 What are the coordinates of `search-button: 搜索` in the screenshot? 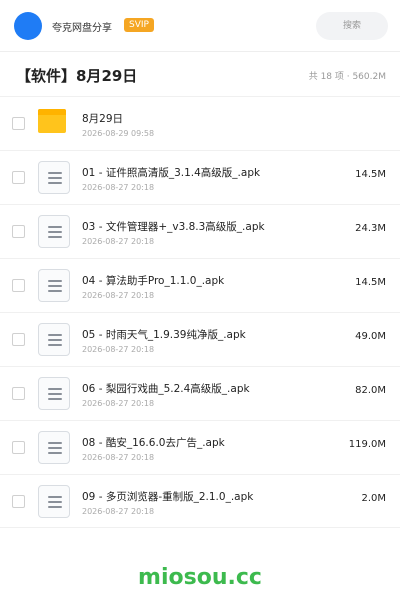 It's located at (352, 26).